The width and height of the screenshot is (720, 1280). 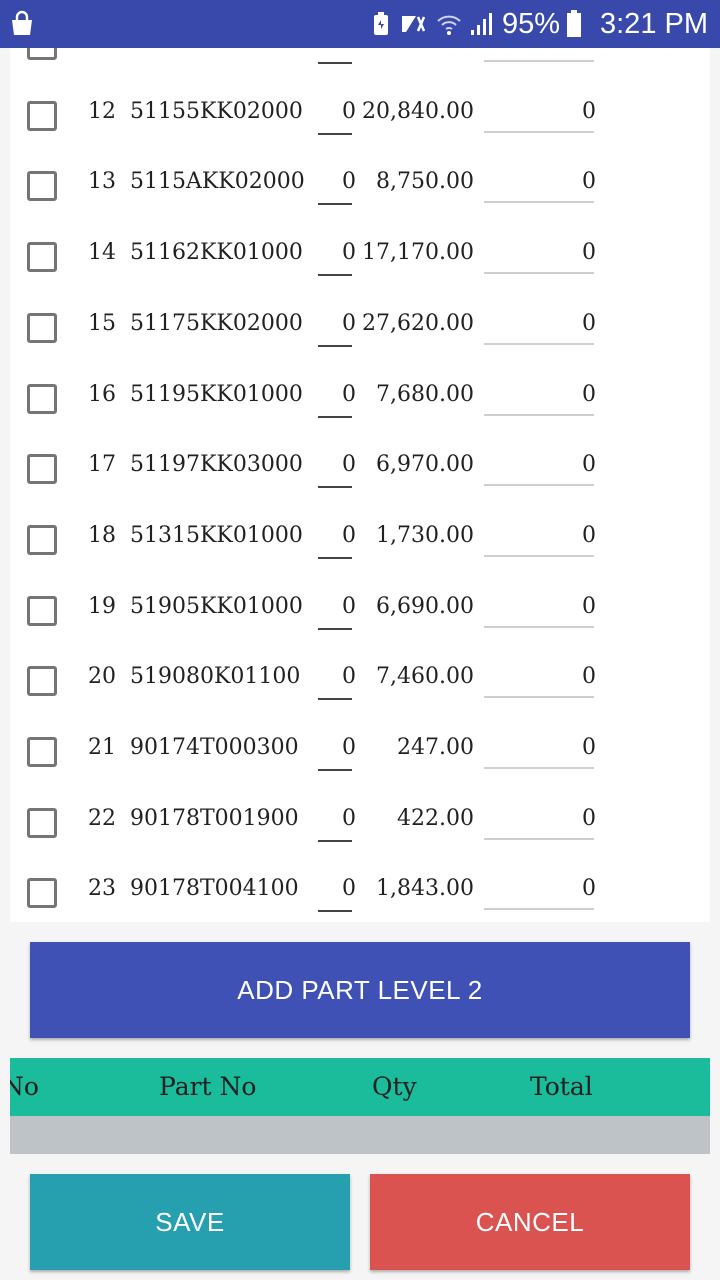 I want to click on part-number: 51197KK03000, so click(x=216, y=465).